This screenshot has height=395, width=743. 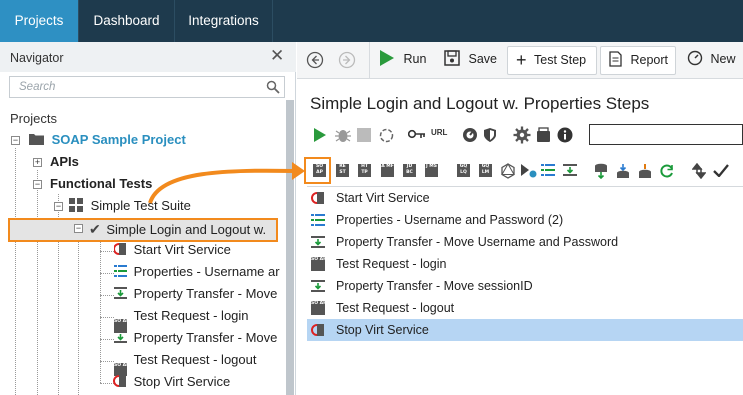 What do you see at coordinates (224, 21) in the screenshot?
I see `tab-integrations: Integrations` at bounding box center [224, 21].